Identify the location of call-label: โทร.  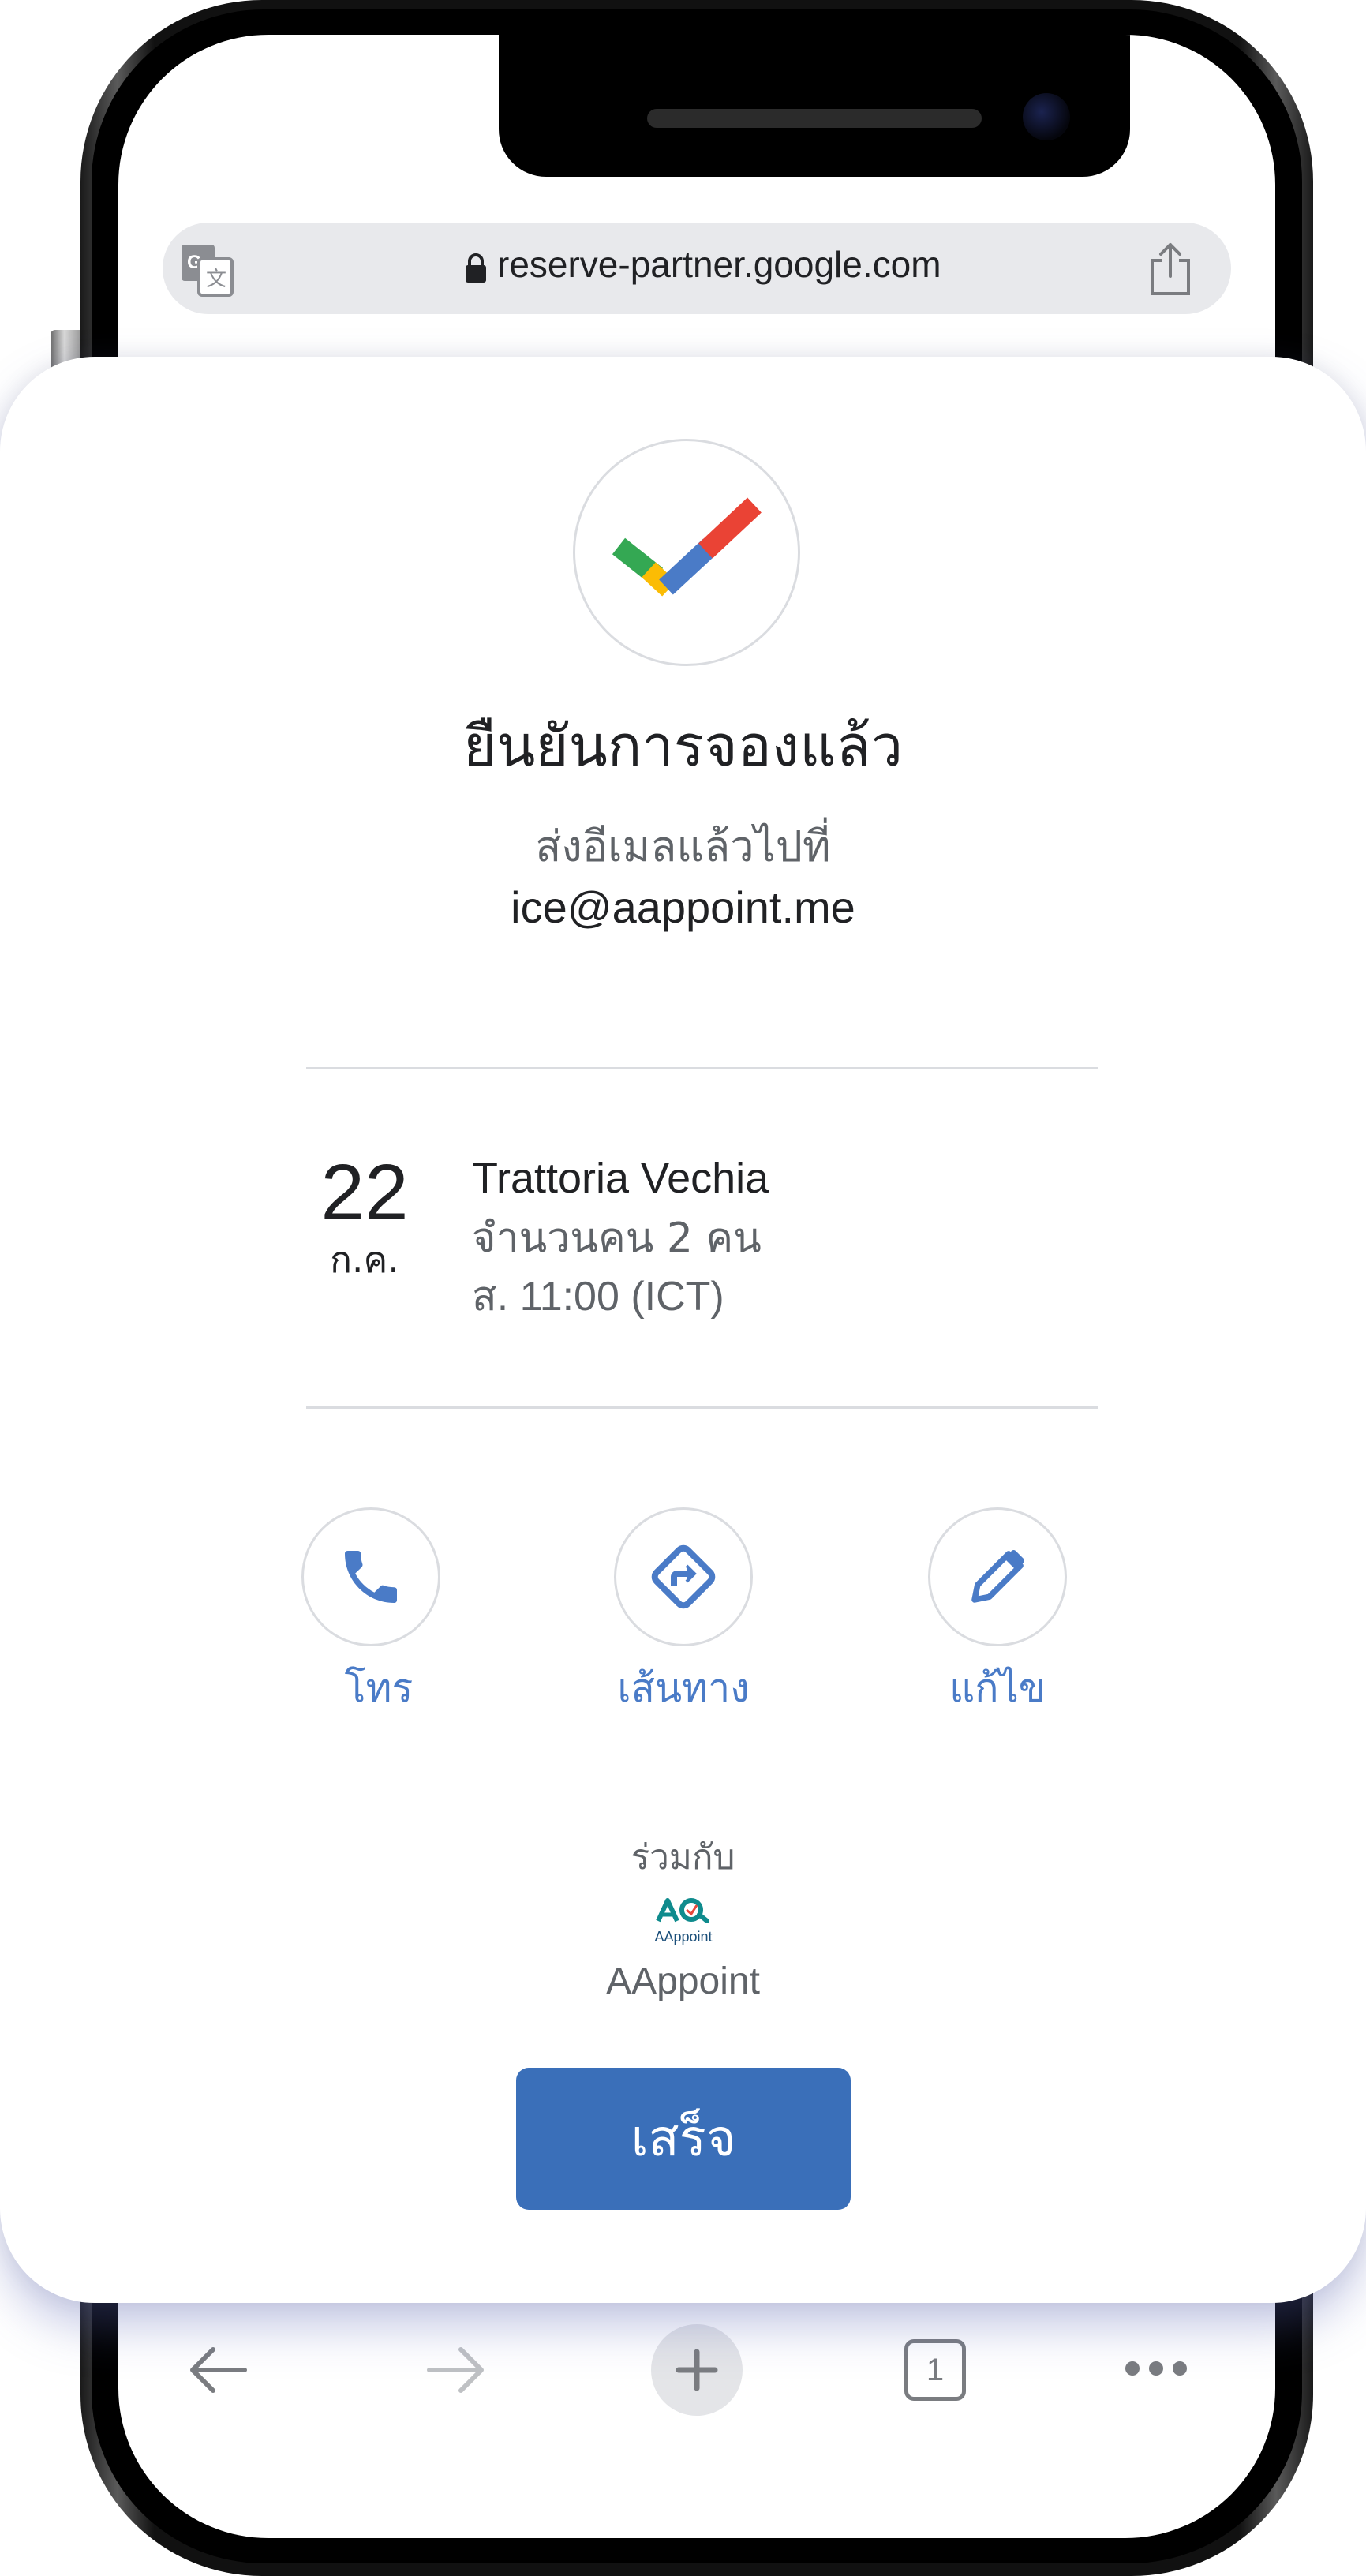
(378, 1688).